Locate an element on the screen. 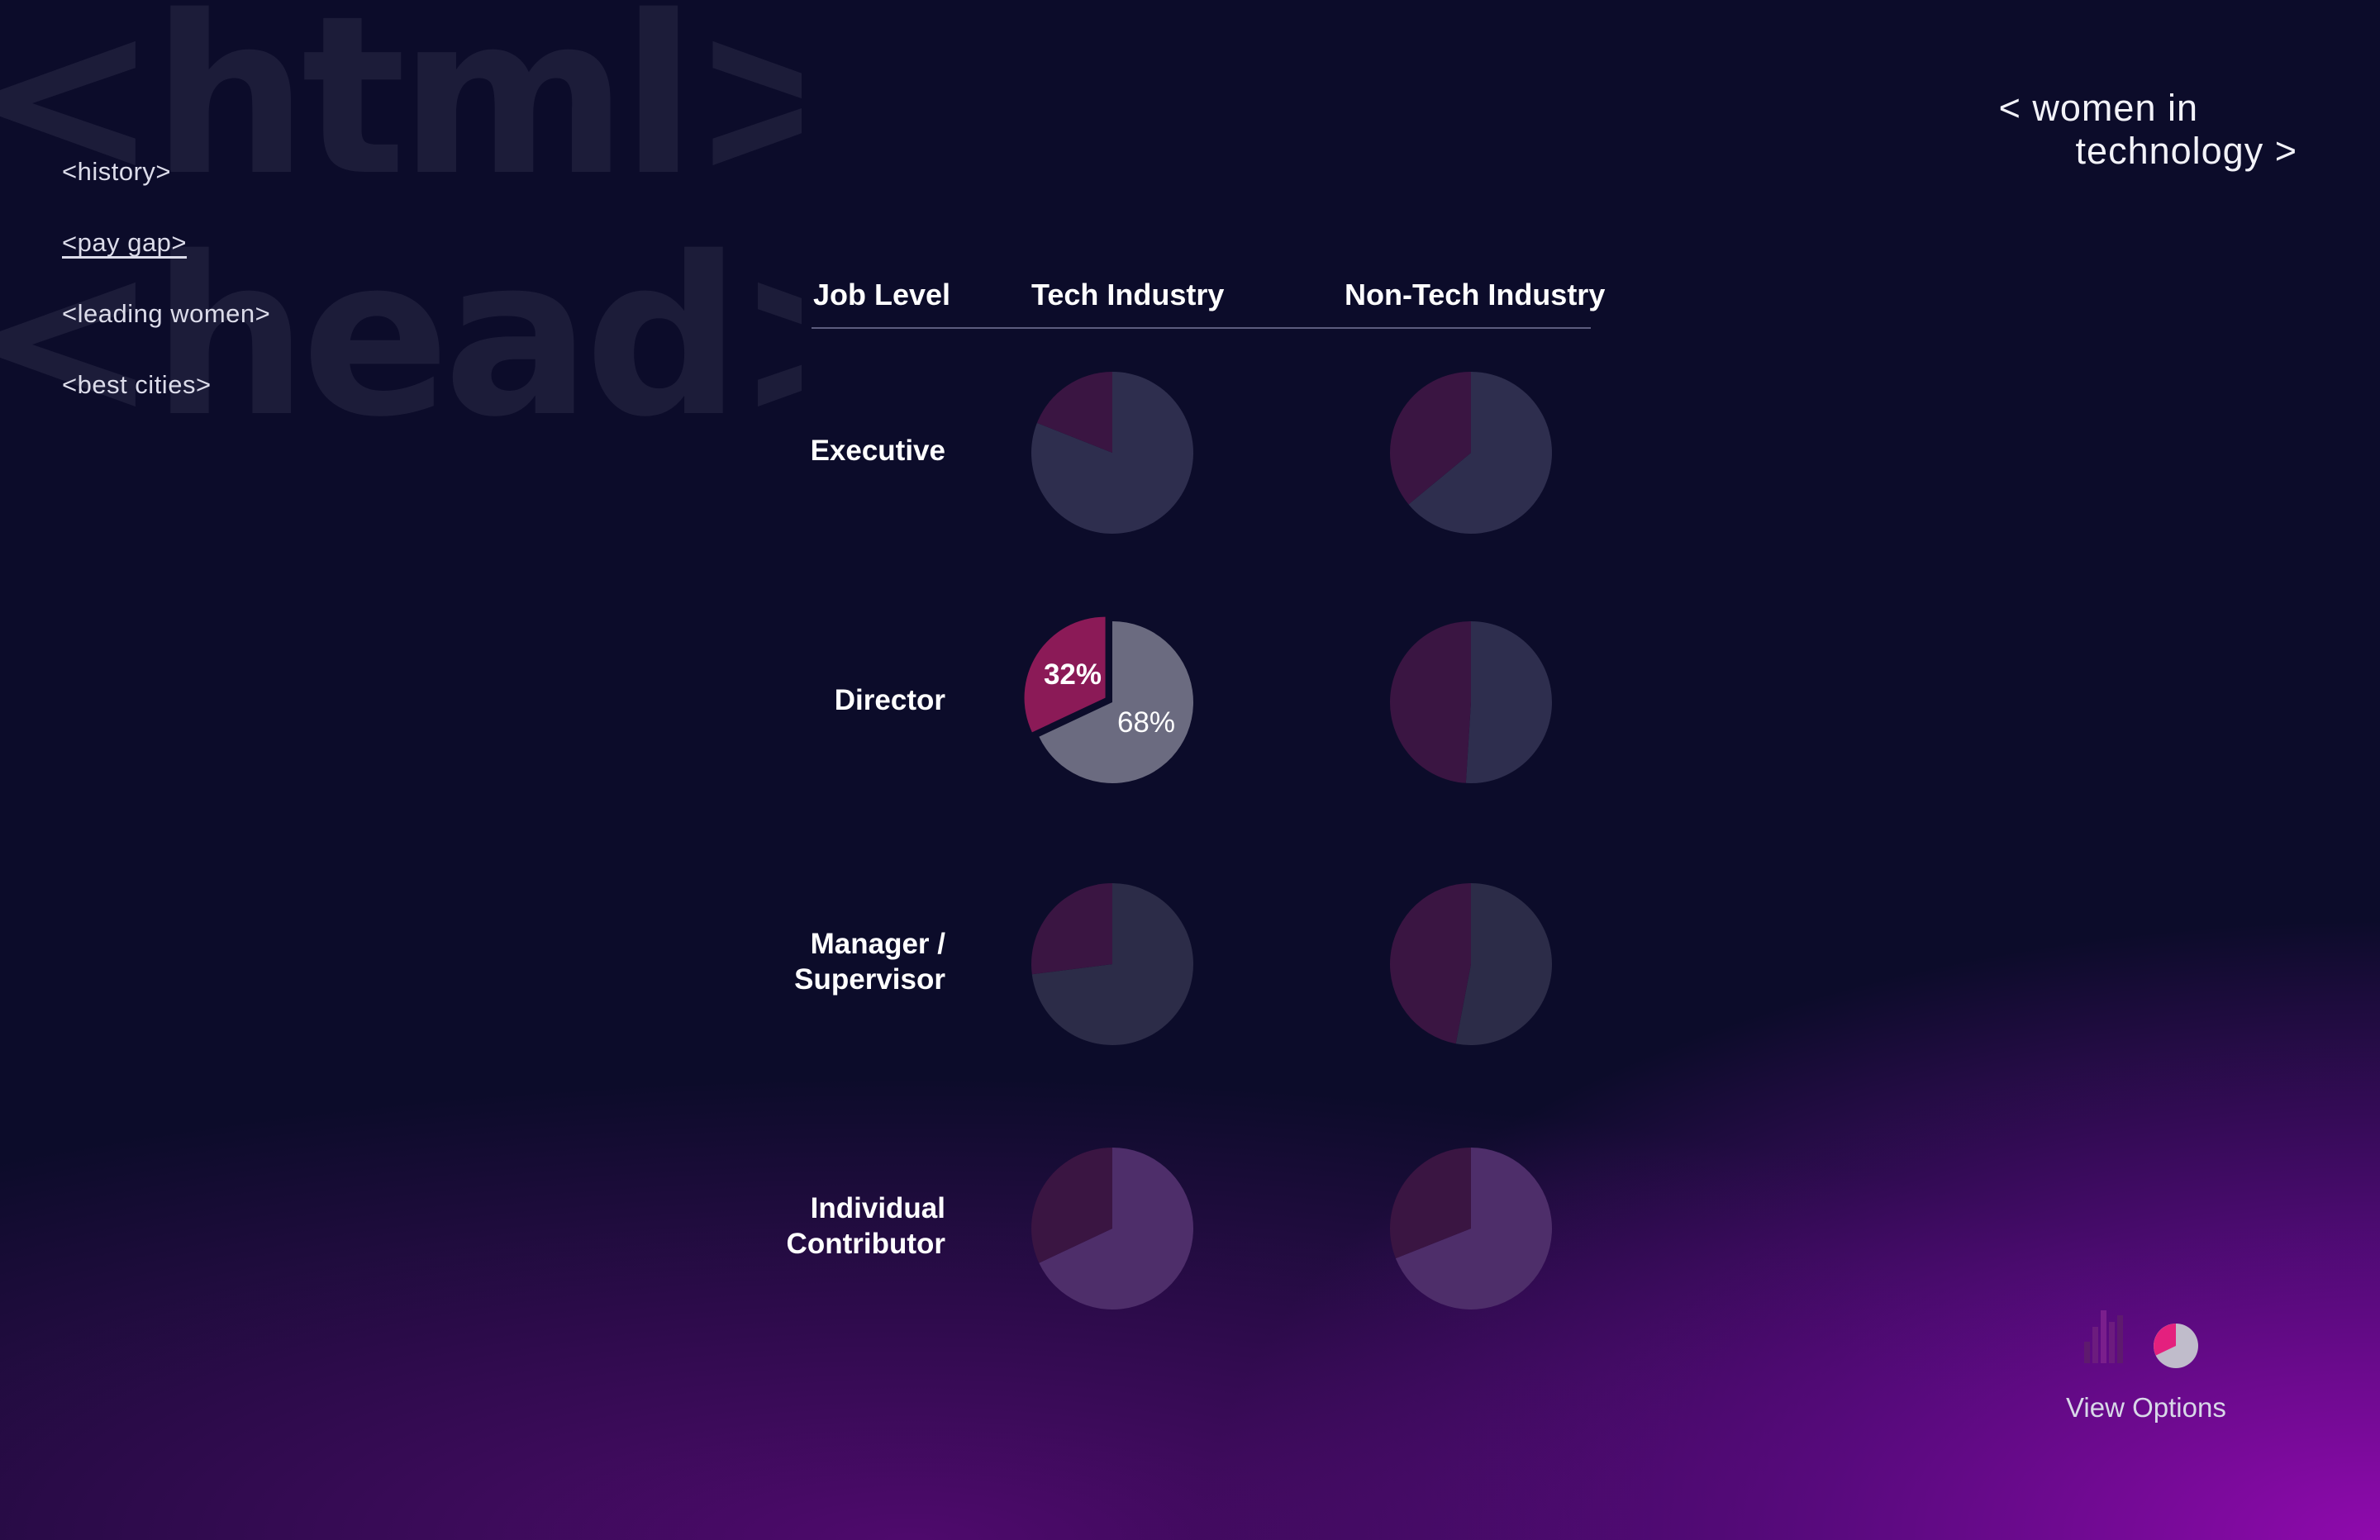 The image size is (2380, 1540). men-percent-label: 68% is located at coordinates (1146, 722).